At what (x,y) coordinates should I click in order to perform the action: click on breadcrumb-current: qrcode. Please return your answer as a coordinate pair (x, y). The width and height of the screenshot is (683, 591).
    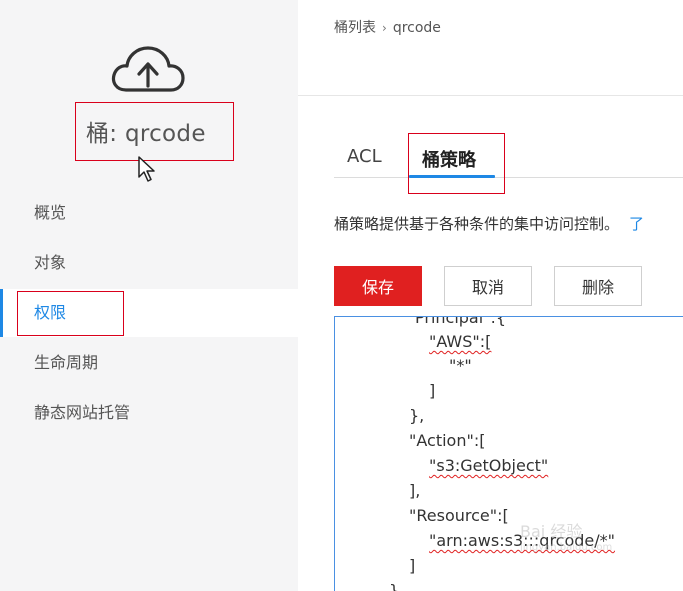
    Looking at the image, I should click on (416, 28).